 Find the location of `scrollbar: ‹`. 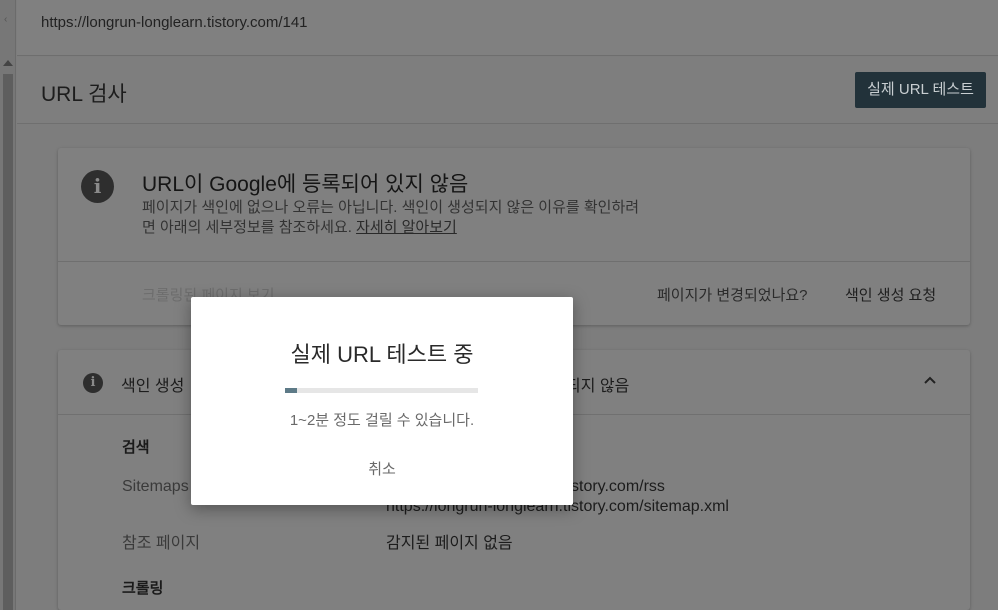

scrollbar: ‹ is located at coordinates (8, 305).